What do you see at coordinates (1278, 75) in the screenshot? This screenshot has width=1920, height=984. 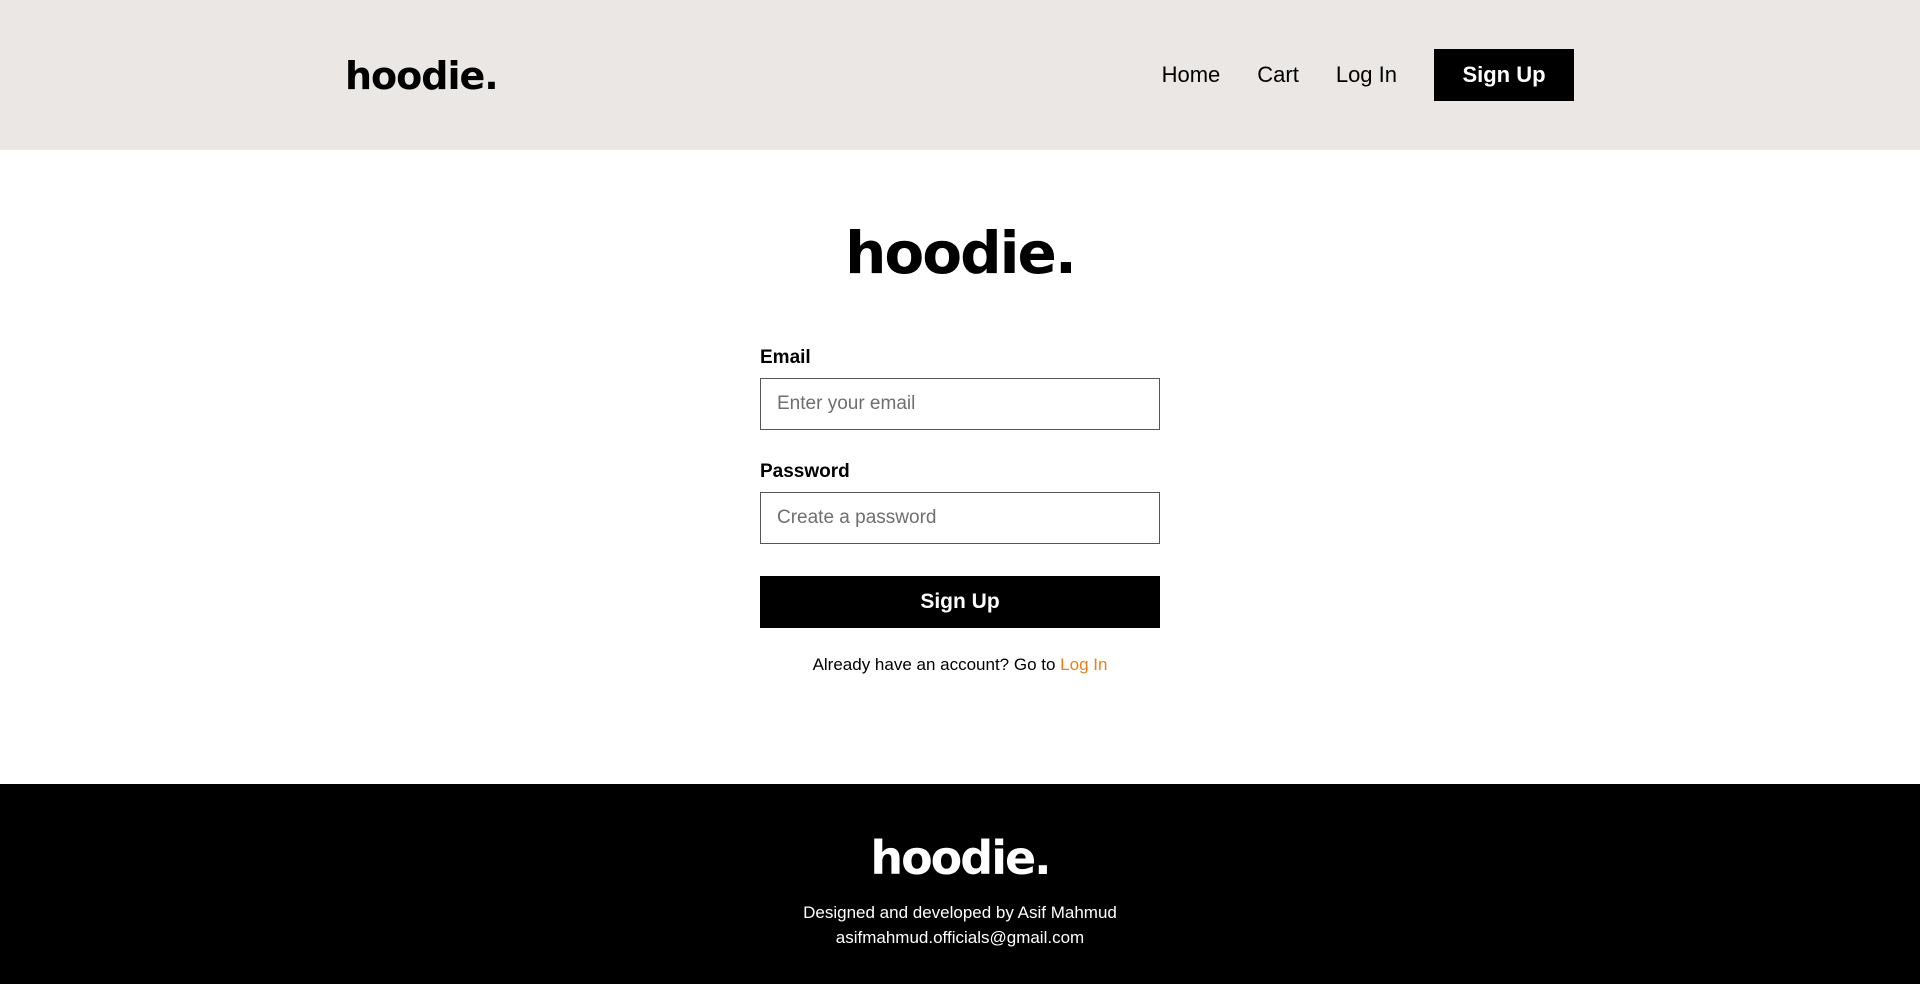 I see `nav-cart-link: Cart` at bounding box center [1278, 75].